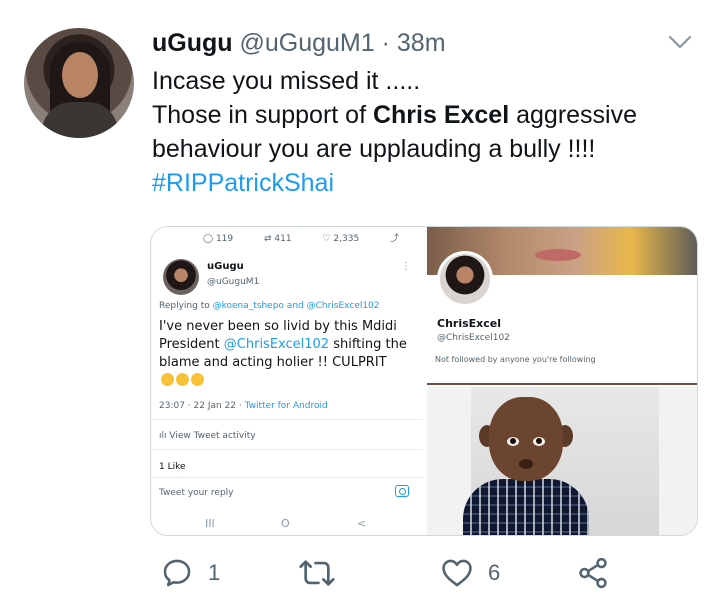  I want to click on like-count: 6, so click(494, 572).